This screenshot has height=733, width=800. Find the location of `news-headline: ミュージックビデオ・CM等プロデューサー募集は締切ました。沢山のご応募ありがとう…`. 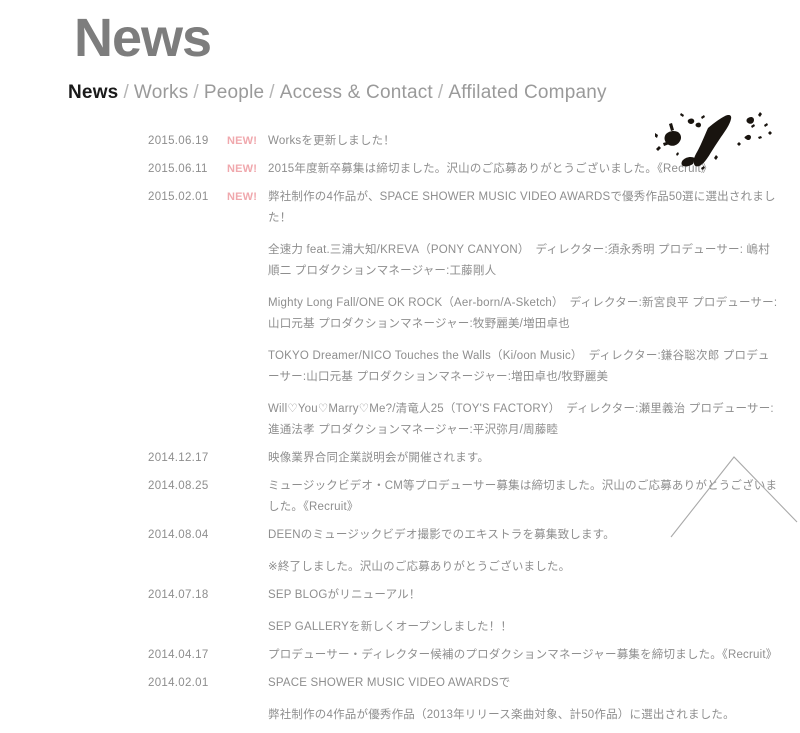

news-headline: ミュージックビデオ・CM等プロデューサー募集は締切ました。沢山のご応募ありがとう… is located at coordinates (523, 496).